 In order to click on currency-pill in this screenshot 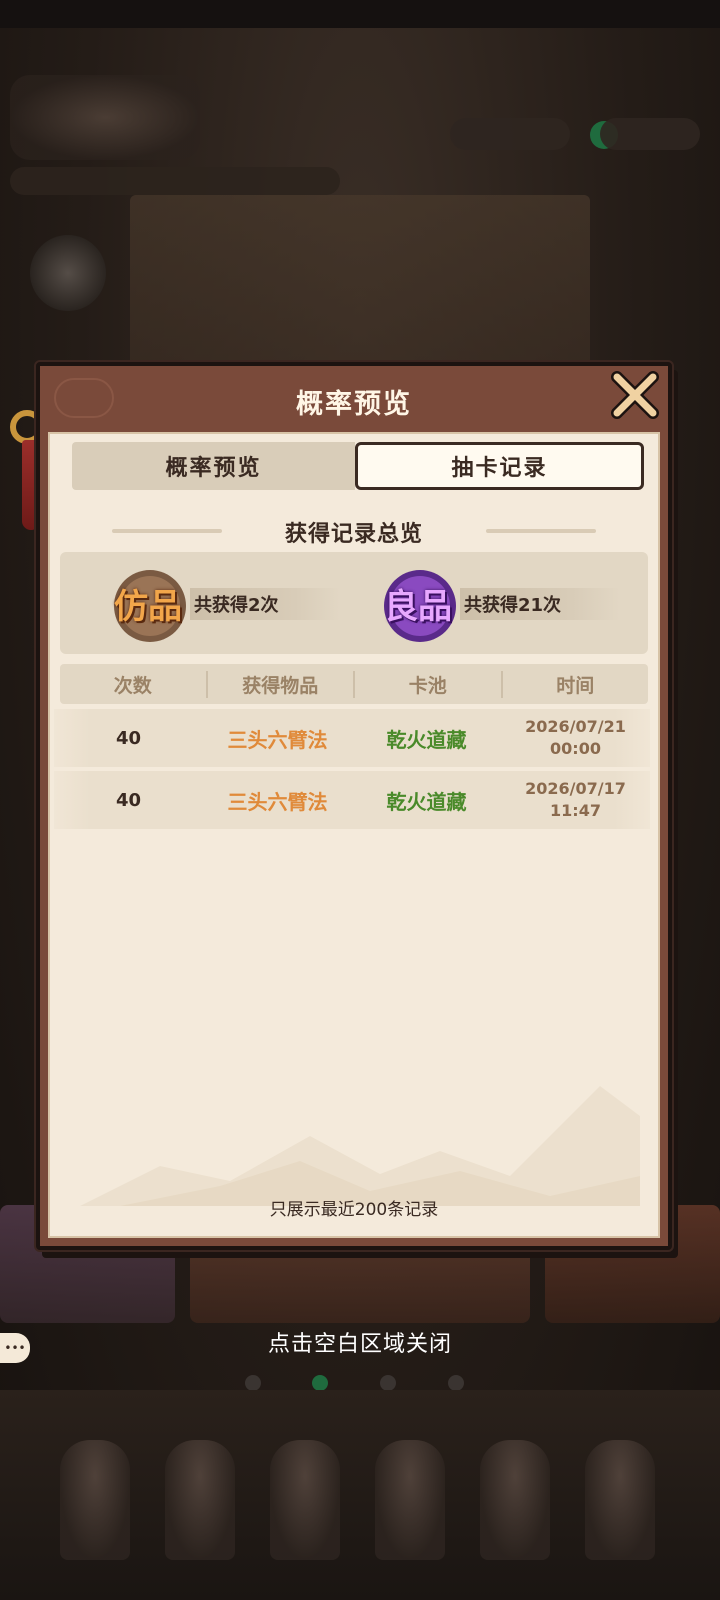, I will do `click(510, 134)`.